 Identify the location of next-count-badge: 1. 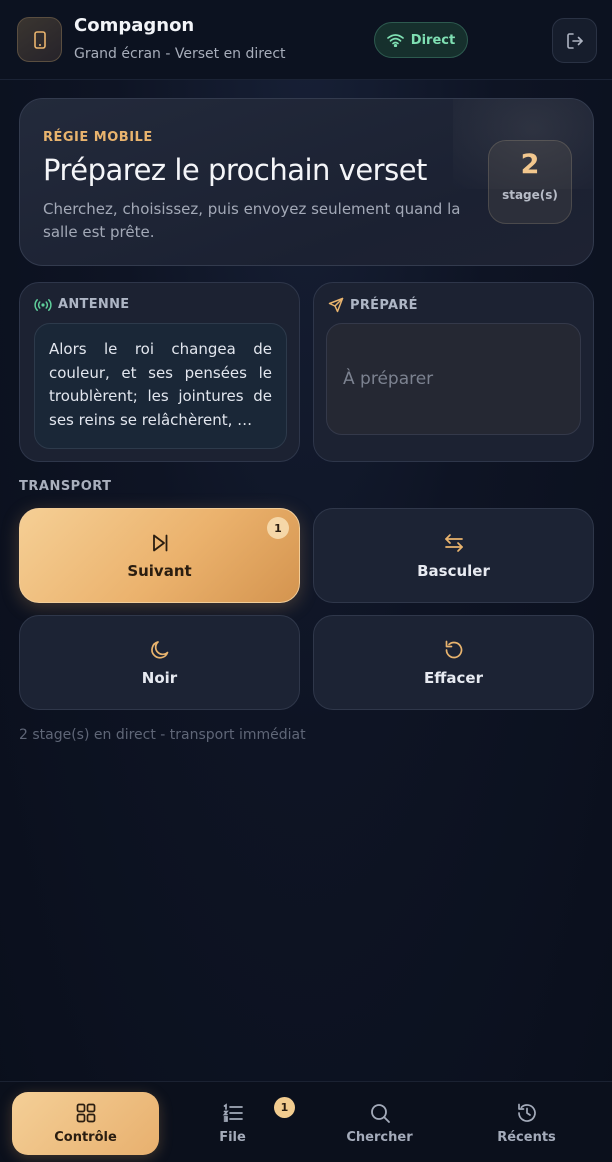
(278, 528).